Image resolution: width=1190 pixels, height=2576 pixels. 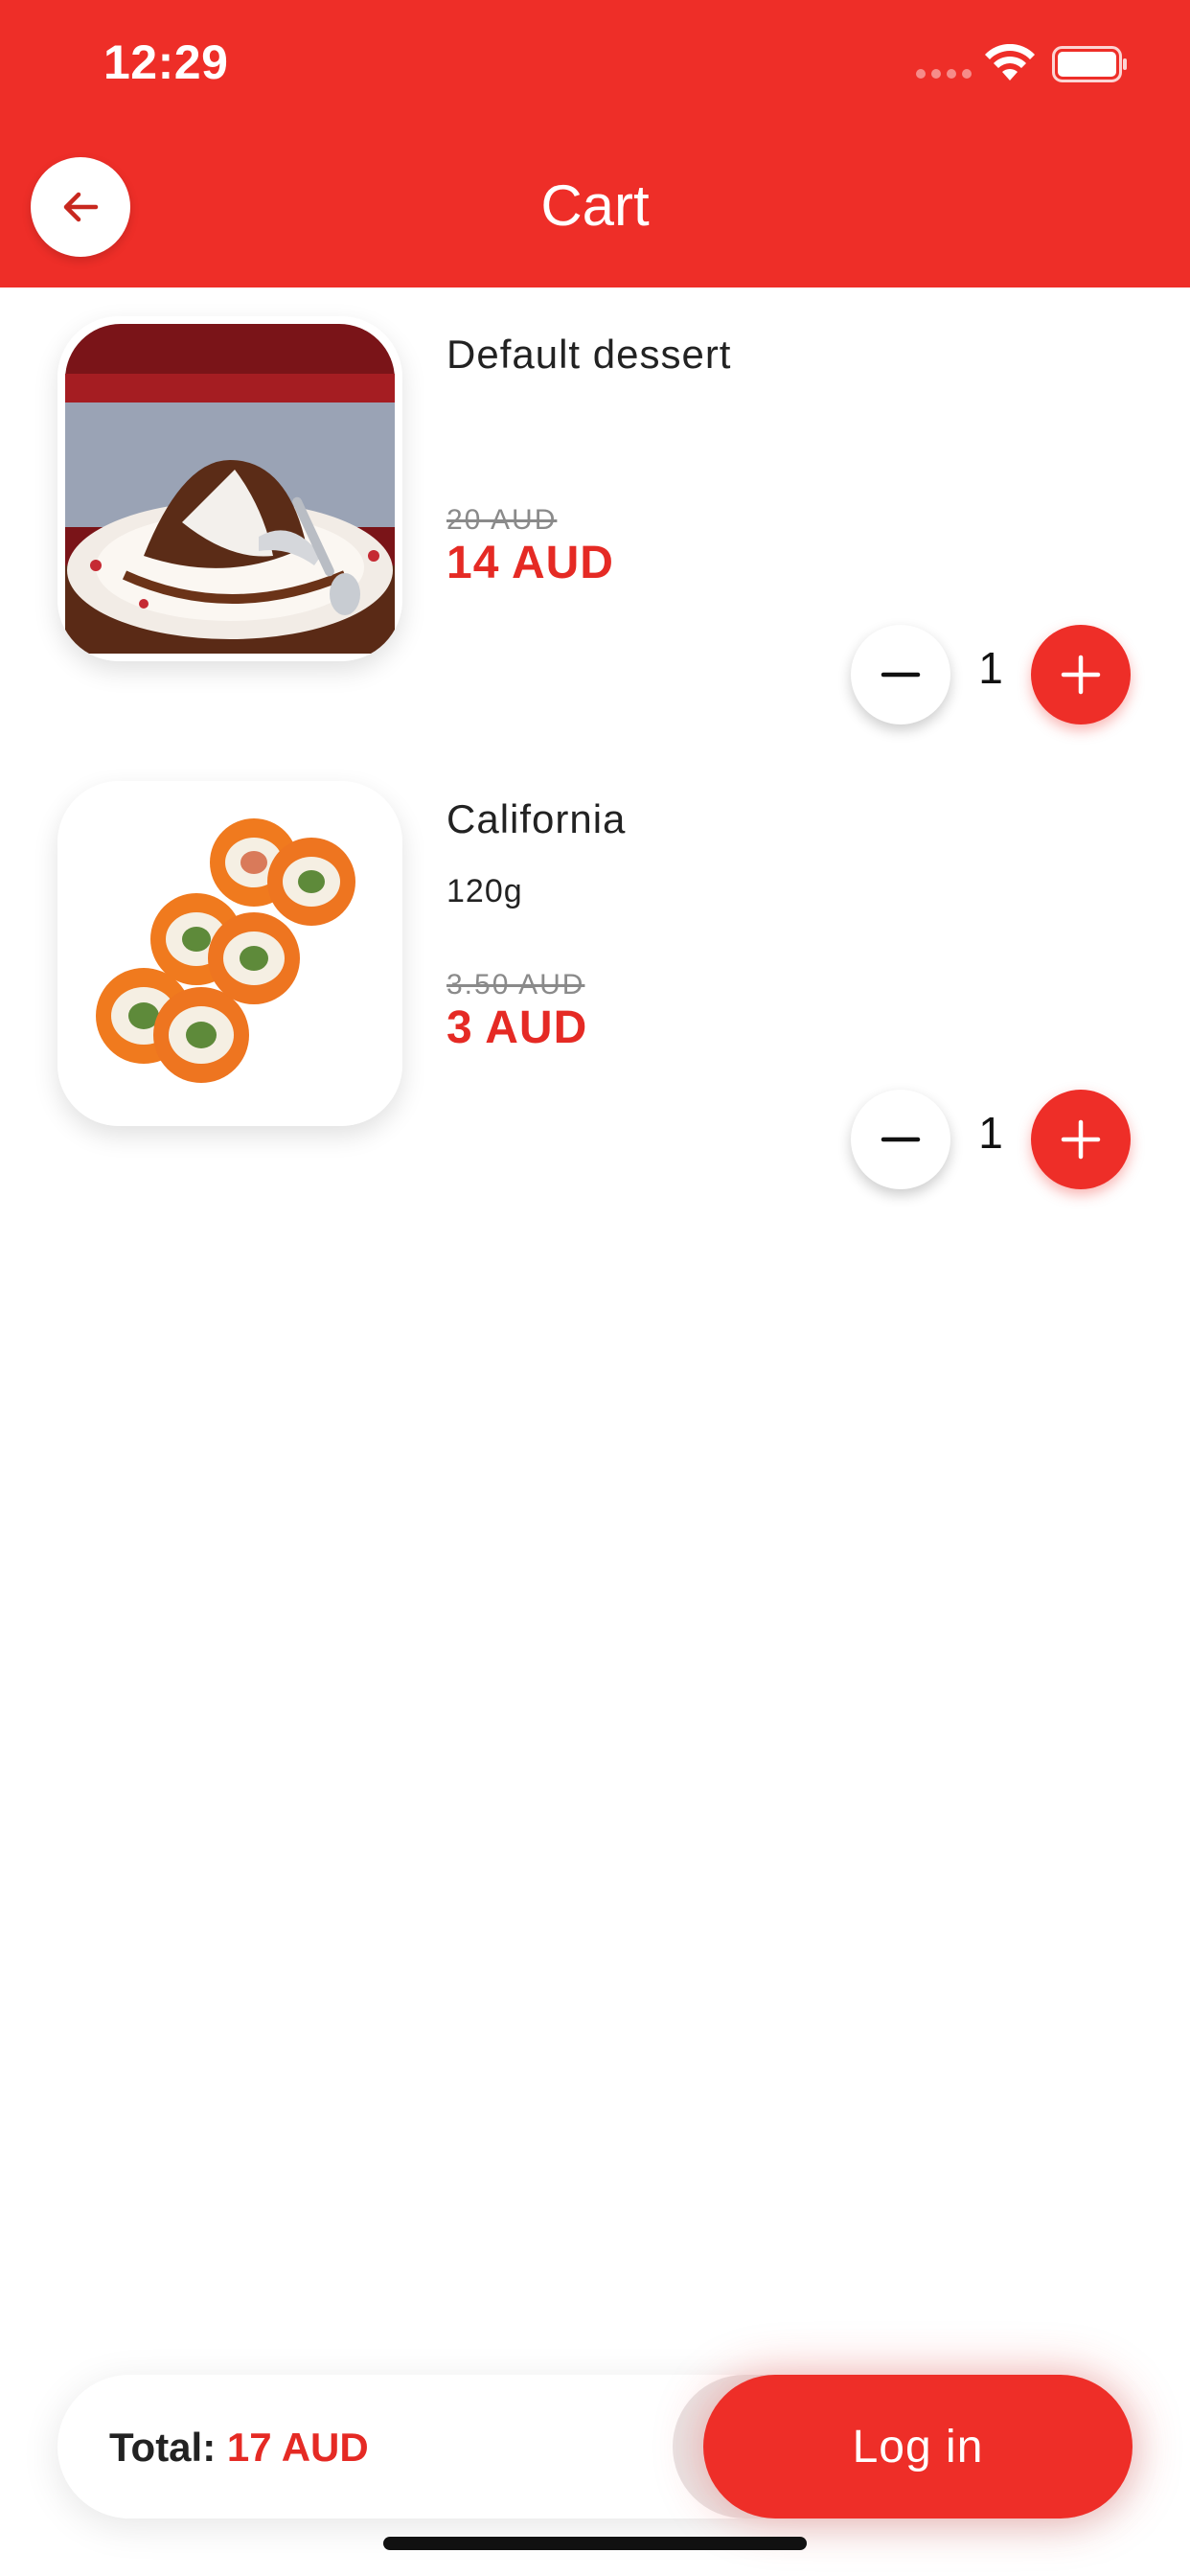 I want to click on total-summary: Total: 17 AUD, so click(x=239, y=2448).